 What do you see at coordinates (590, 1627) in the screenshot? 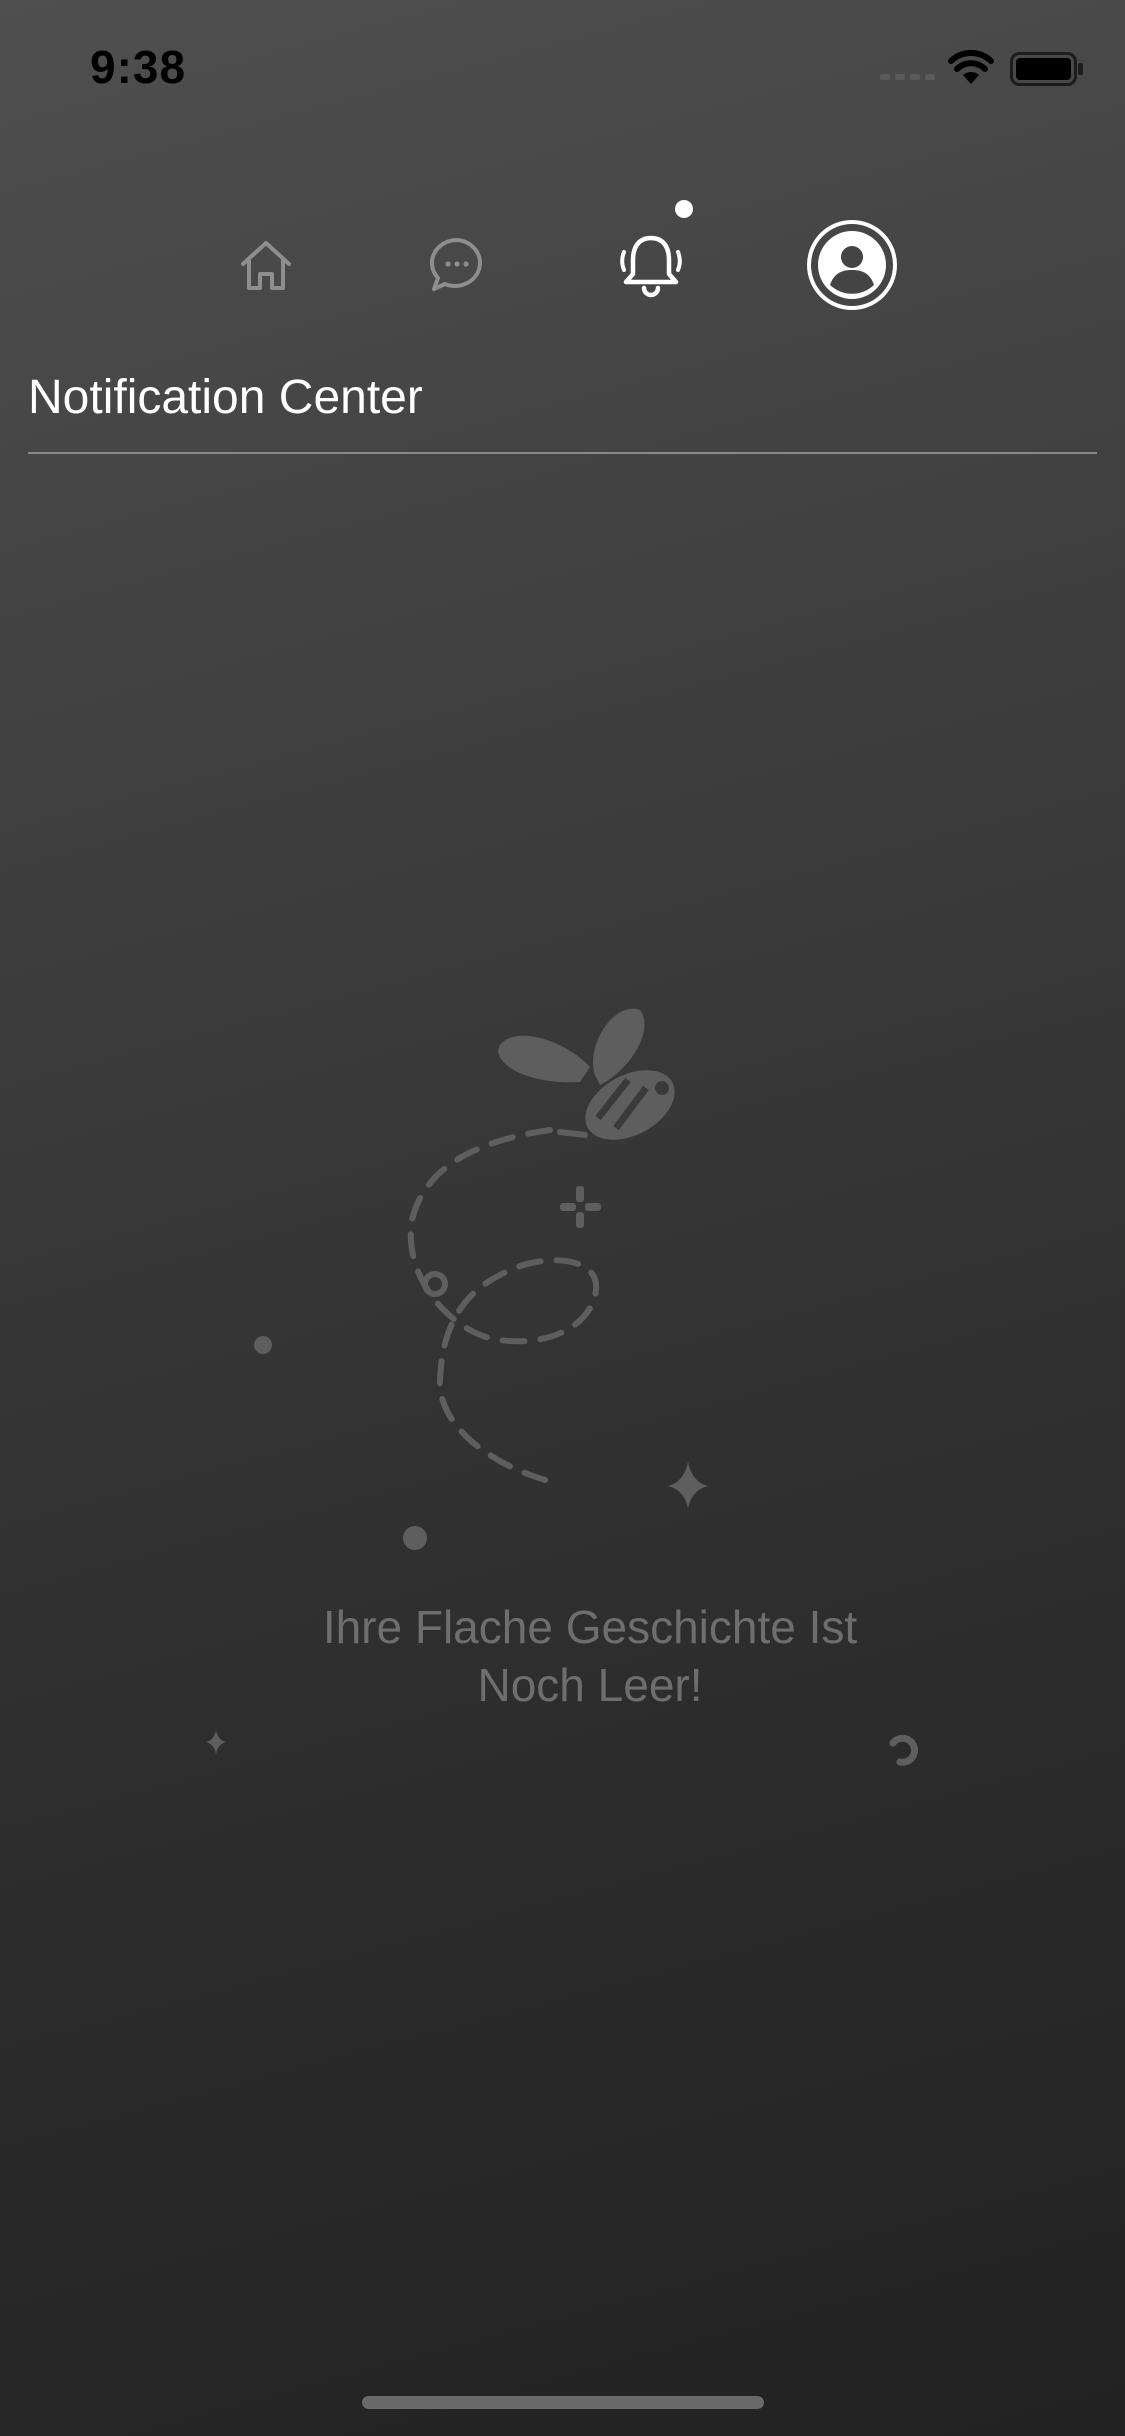
I see `empty-state-line-1: Ihre Flache Geschichte Ist` at bounding box center [590, 1627].